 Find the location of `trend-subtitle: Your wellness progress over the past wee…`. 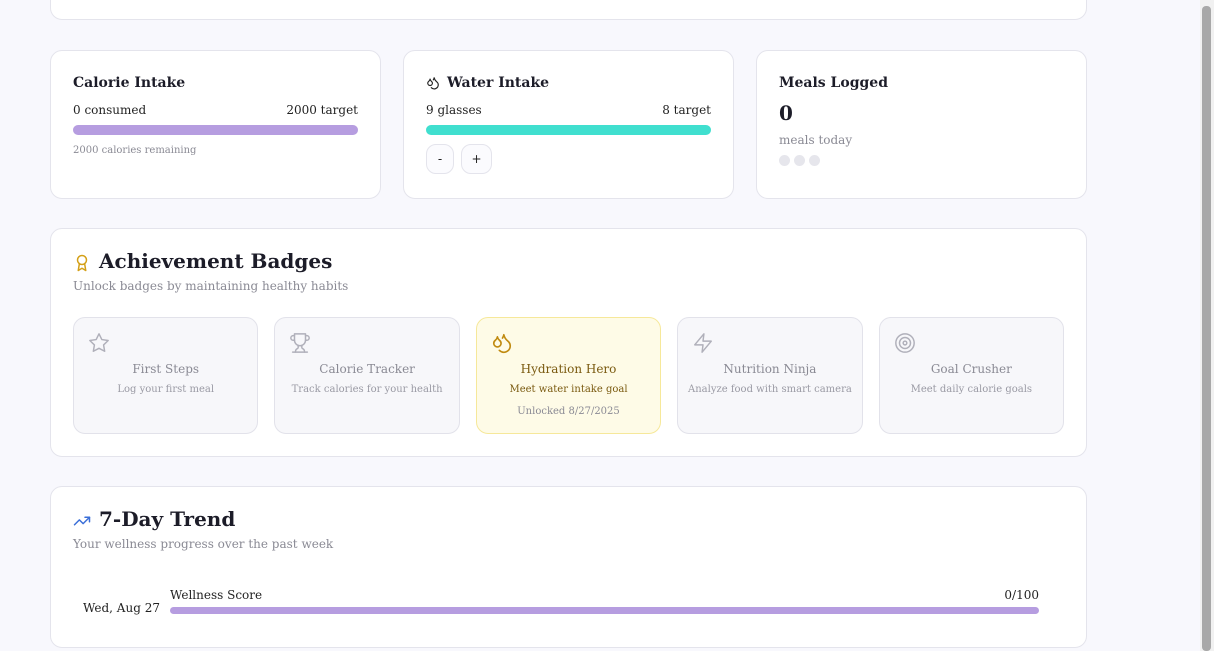

trend-subtitle: Your wellness progress over the past wee… is located at coordinates (203, 544).